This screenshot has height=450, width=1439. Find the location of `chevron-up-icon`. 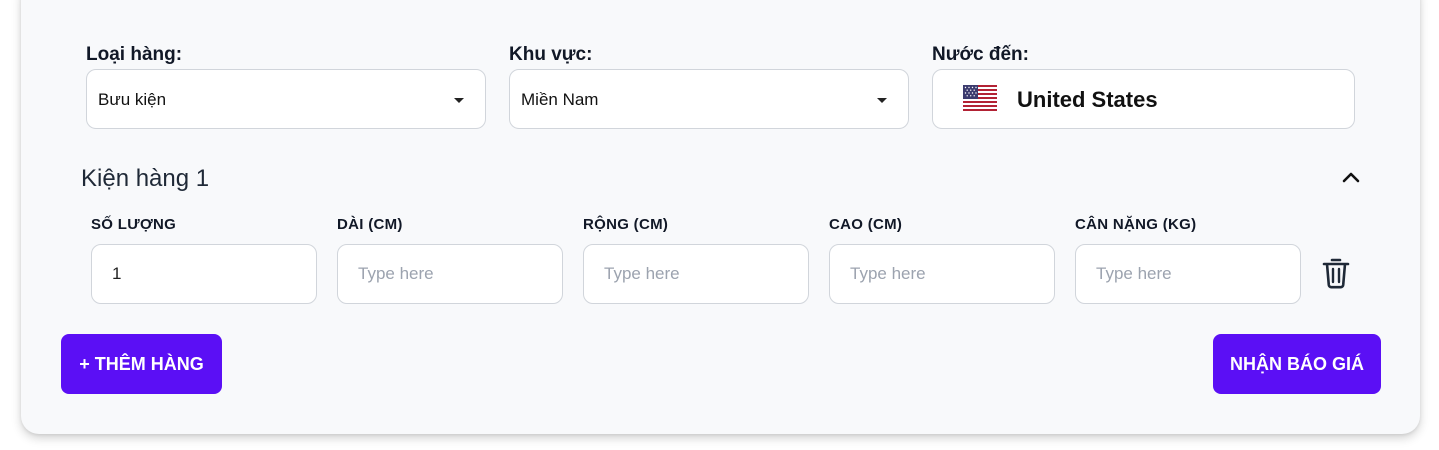

chevron-up-icon is located at coordinates (1351, 177).